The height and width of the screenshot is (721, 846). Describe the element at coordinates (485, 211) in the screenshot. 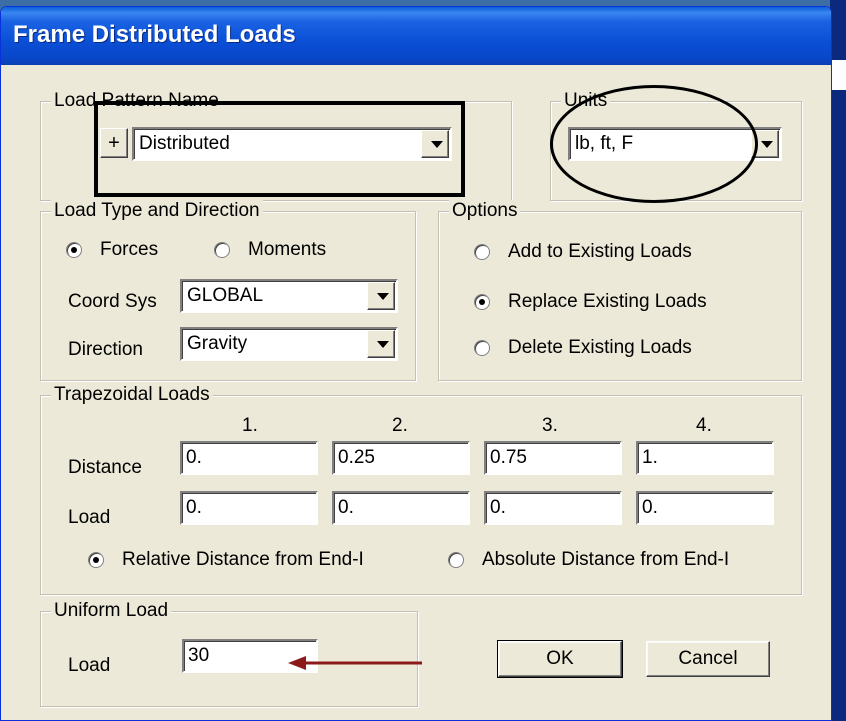

I see `options-group-label: Options` at that location.